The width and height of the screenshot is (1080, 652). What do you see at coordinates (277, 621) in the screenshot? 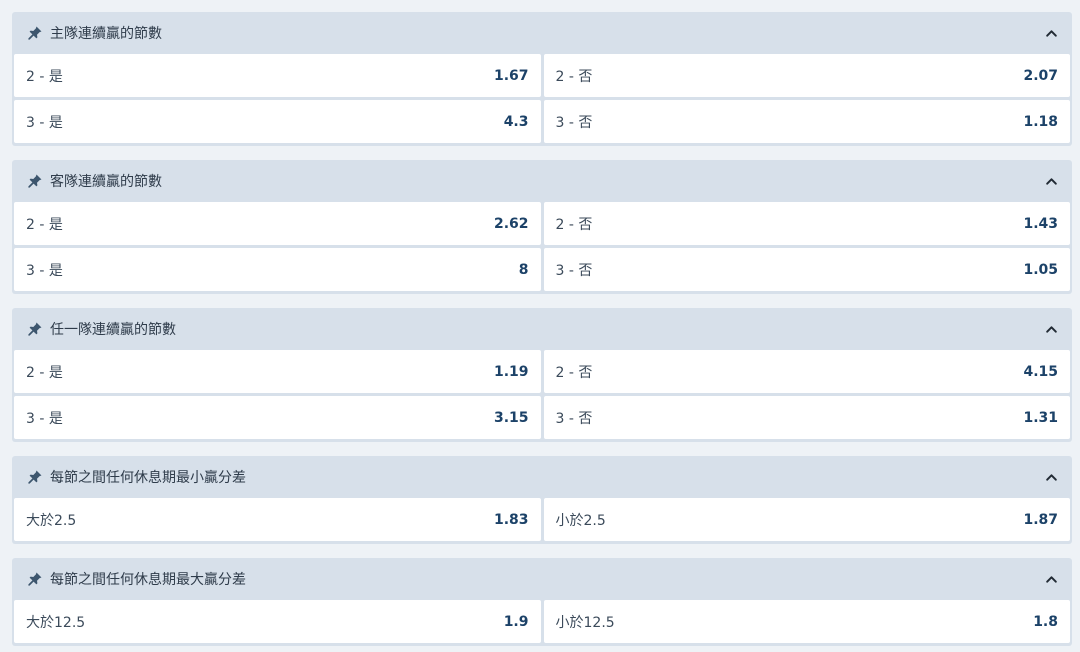
I see `odds-button: 大於12.5 1.9` at bounding box center [277, 621].